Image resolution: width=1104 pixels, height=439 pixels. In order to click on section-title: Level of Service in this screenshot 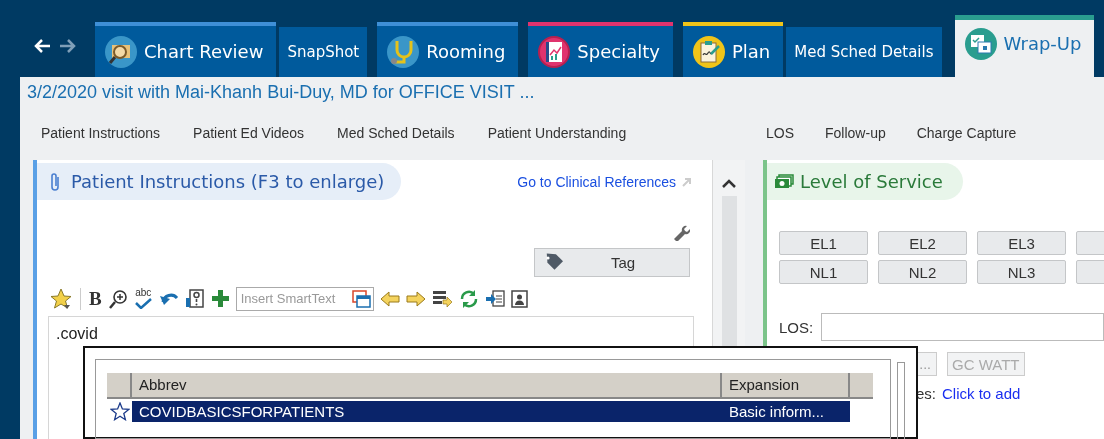, I will do `click(871, 181)`.